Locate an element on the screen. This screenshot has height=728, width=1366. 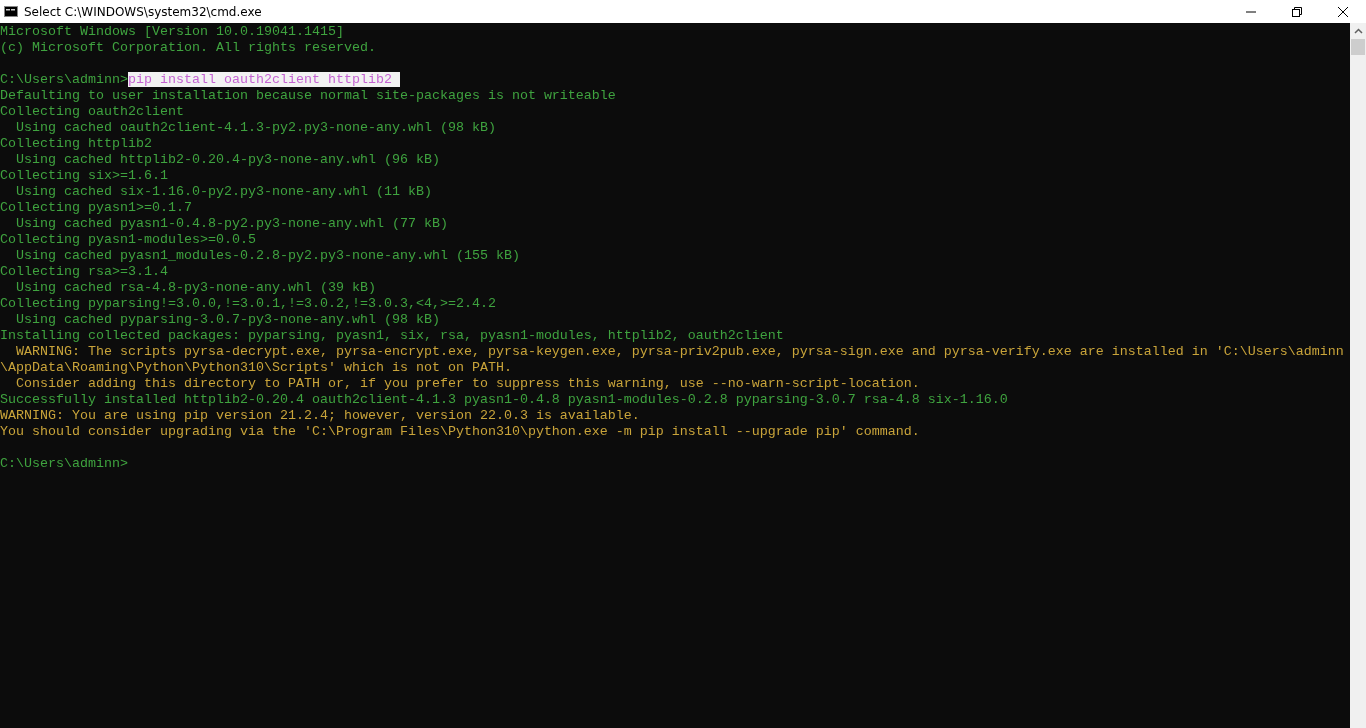
warning-text: You should consider upgrading via the 'C:\Program Files\Python310\python.exe -m pip install --upgrade pip' command. is located at coordinates (460, 431).